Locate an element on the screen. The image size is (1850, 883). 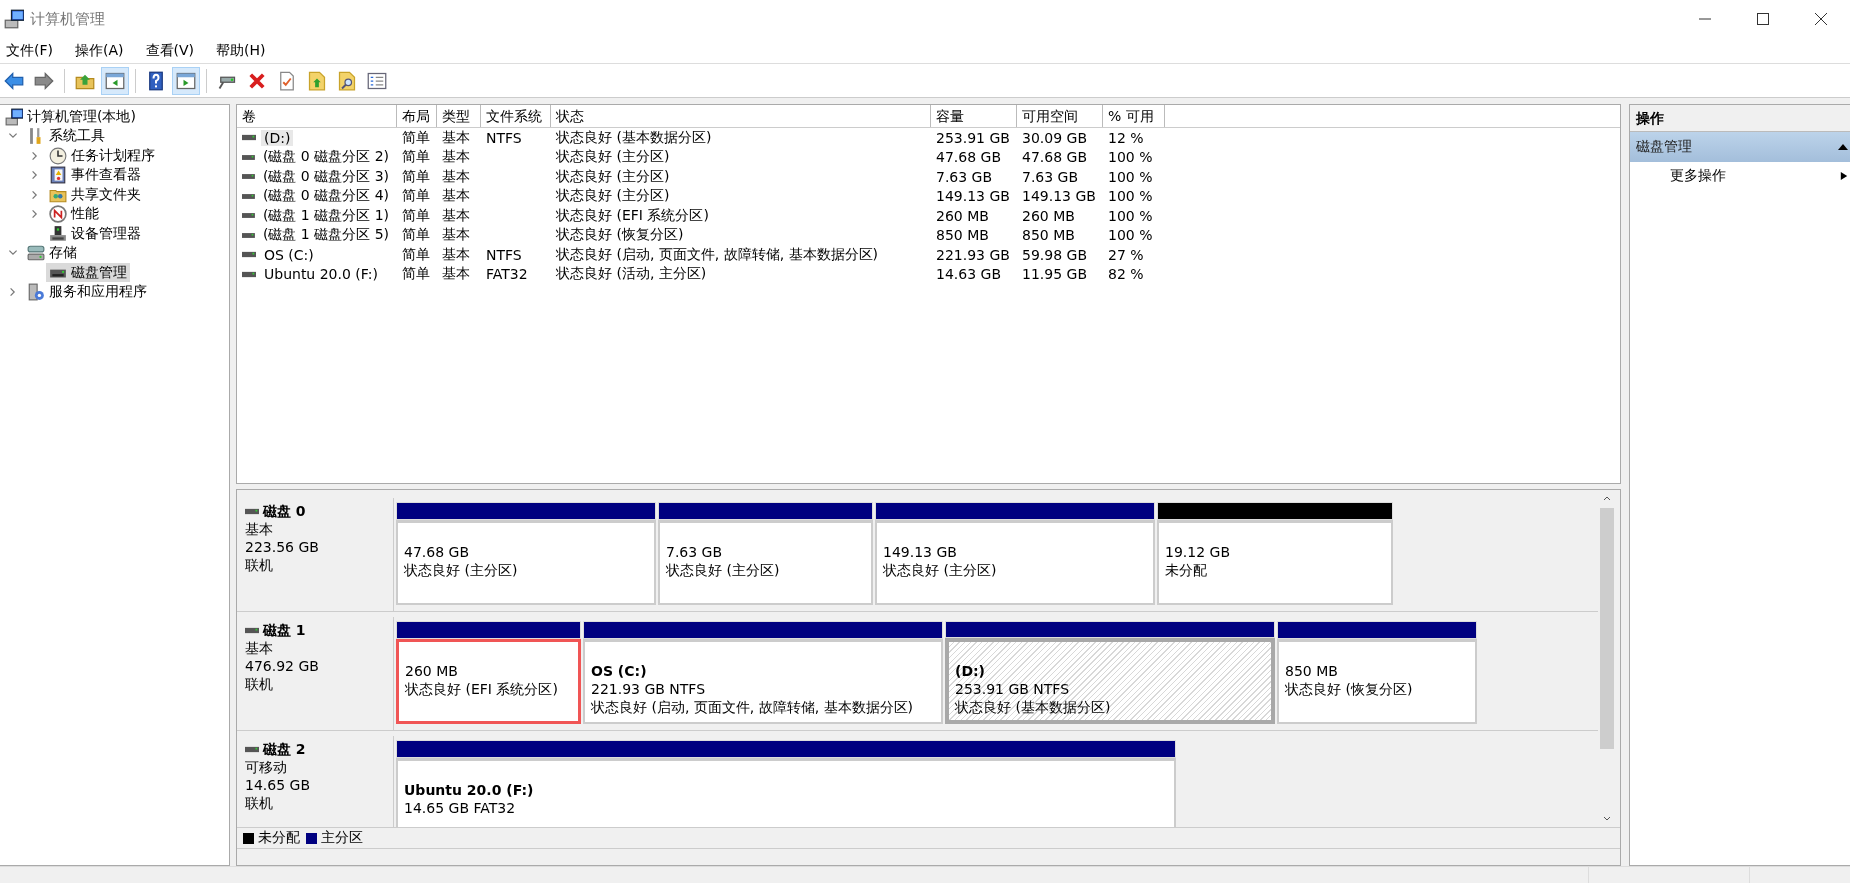
partition-size: 221.93 GB NTFS is located at coordinates (648, 689).